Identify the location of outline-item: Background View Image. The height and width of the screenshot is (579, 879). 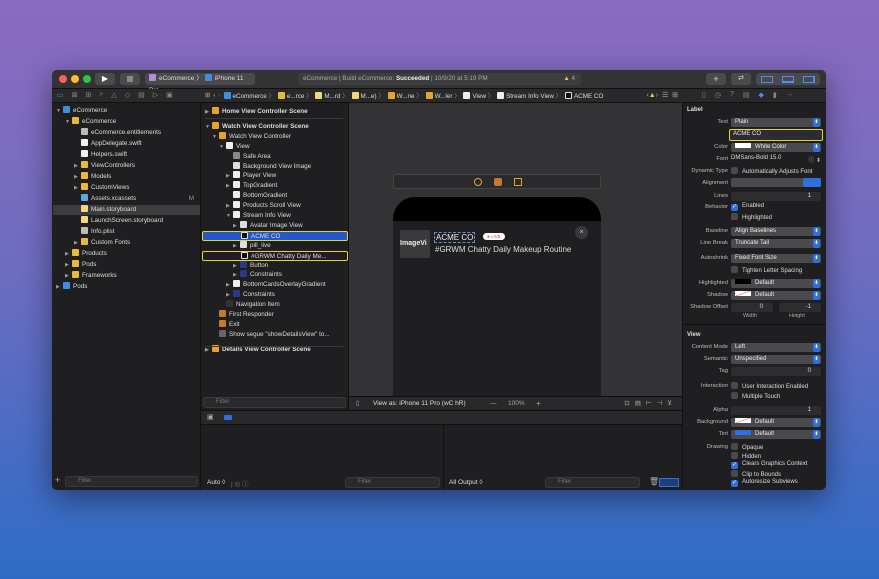
(275, 166).